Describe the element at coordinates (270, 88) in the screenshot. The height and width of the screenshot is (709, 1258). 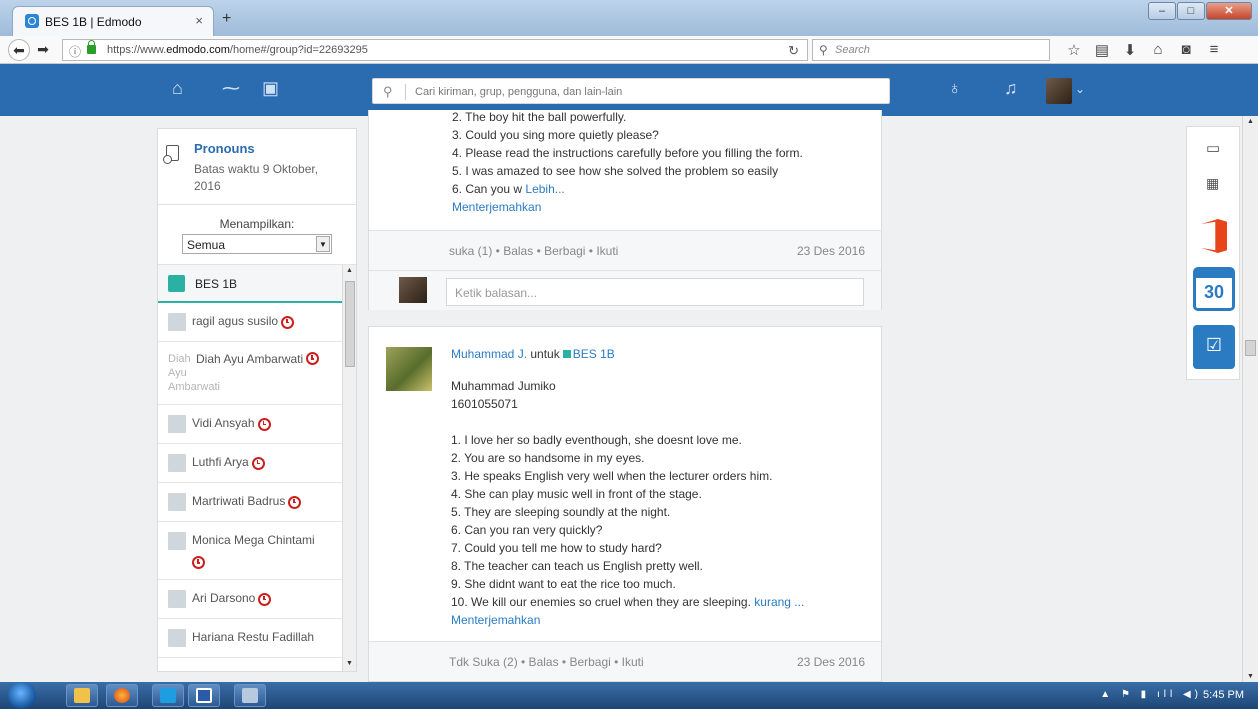
I see `library-icon: ▣` at that location.